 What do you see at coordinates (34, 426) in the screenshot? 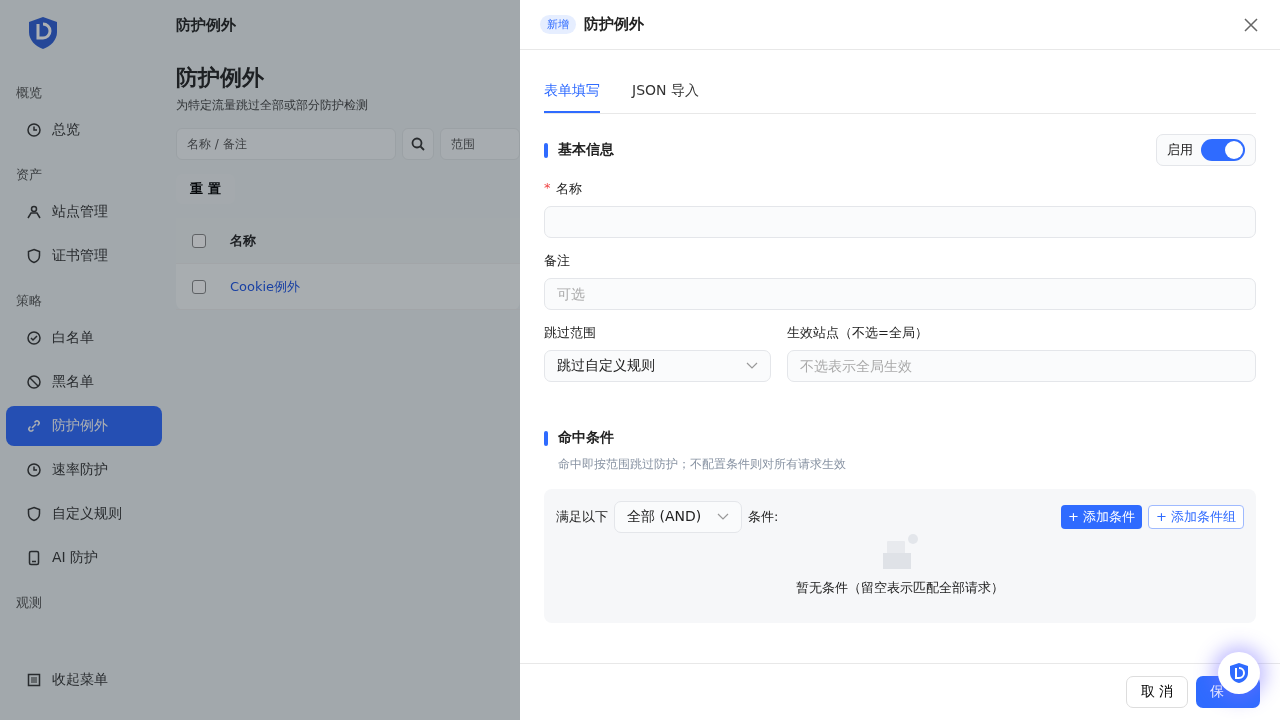
I see `link-icon` at bounding box center [34, 426].